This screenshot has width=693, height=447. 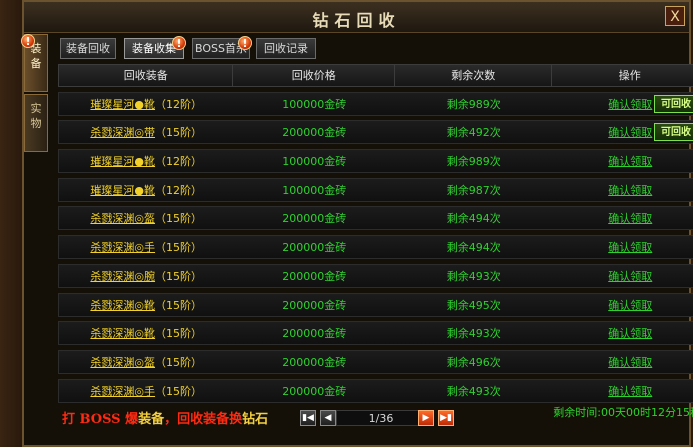 I want to click on window-title: 钻石回收, so click(x=356, y=20).